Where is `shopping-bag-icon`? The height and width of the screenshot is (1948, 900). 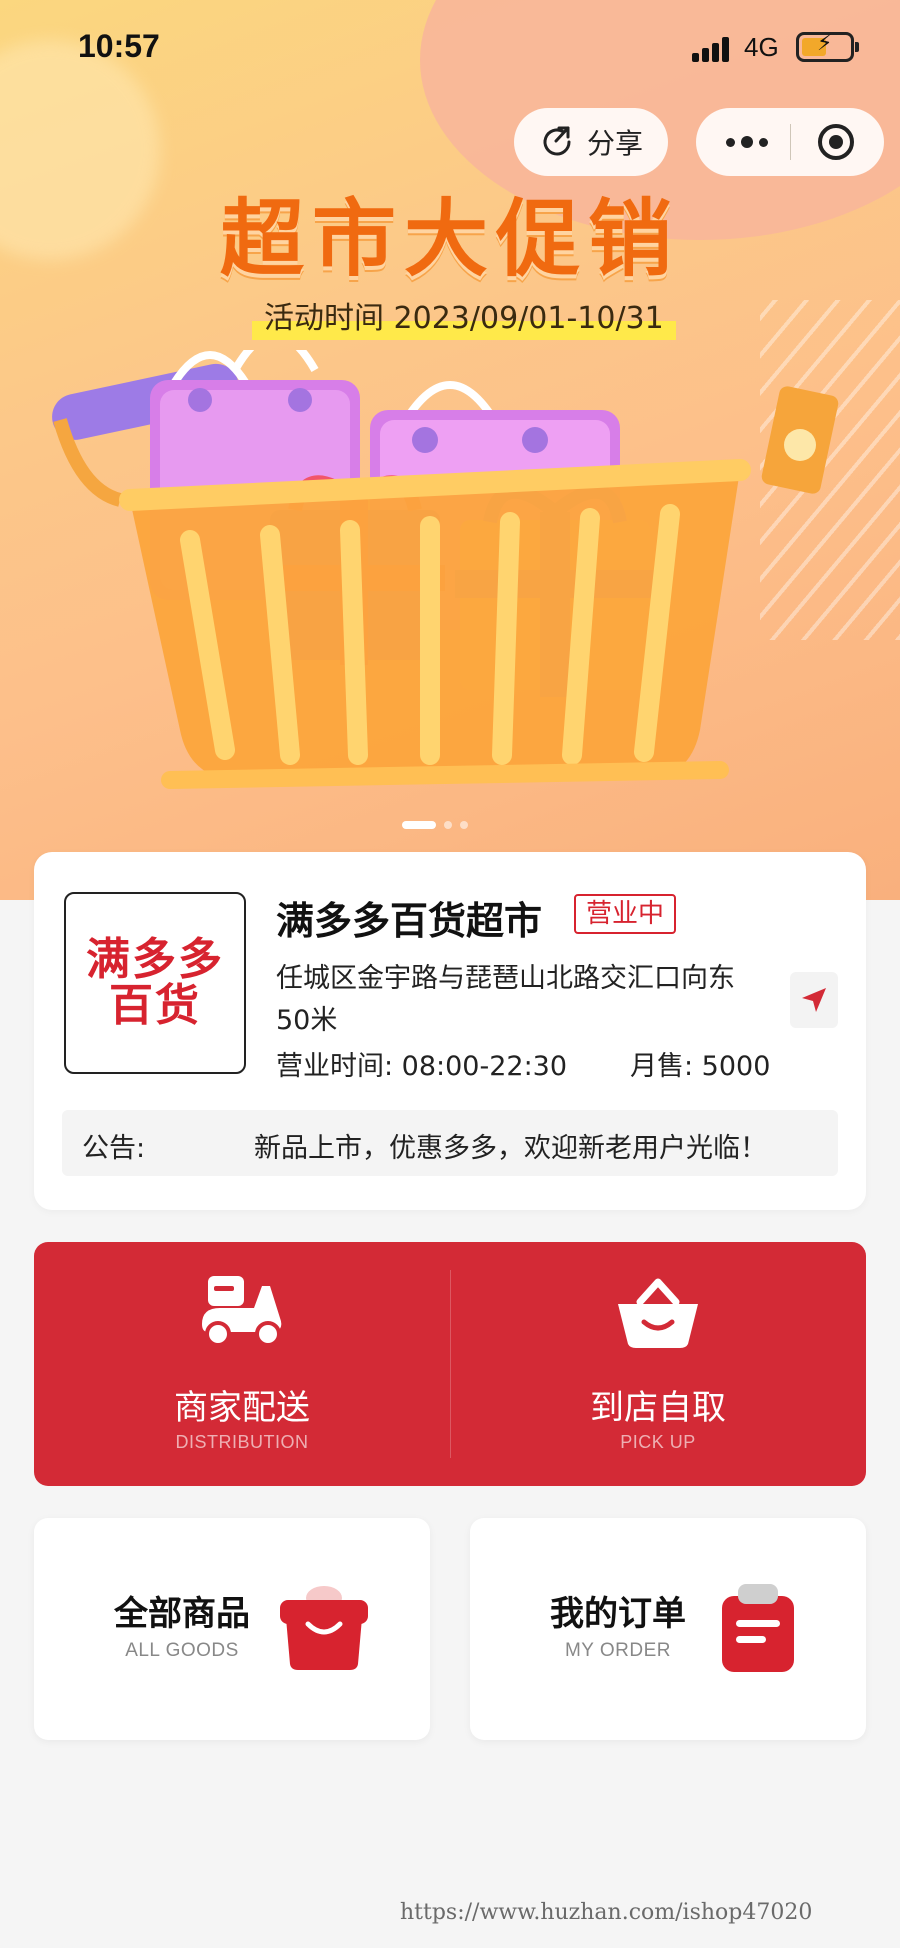
shopping-bag-icon is located at coordinates (324, 1628).